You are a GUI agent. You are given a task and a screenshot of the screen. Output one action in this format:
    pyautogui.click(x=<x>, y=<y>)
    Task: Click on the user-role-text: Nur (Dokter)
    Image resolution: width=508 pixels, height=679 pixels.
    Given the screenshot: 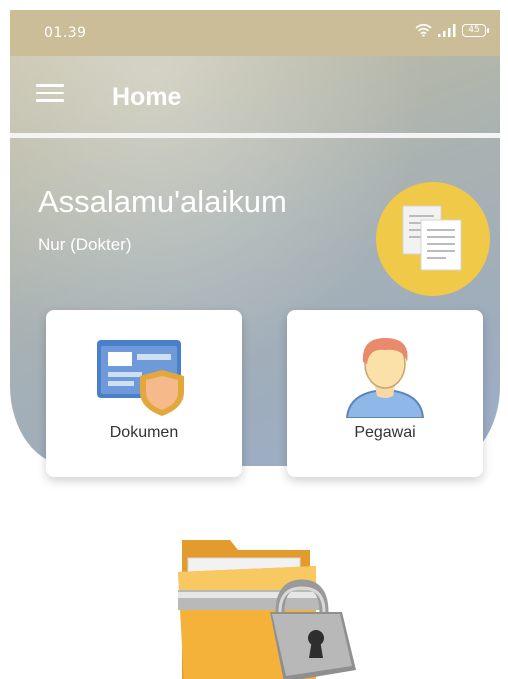 What is the action you would take?
    pyautogui.click(x=85, y=244)
    